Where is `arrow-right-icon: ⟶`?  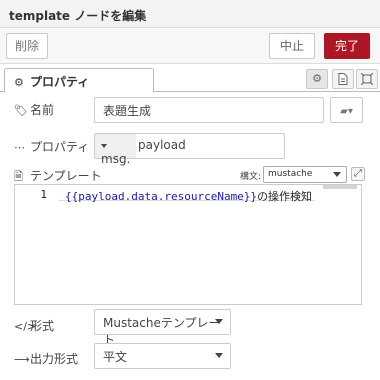
arrow-right-icon: ⟶ is located at coordinates (22, 359).